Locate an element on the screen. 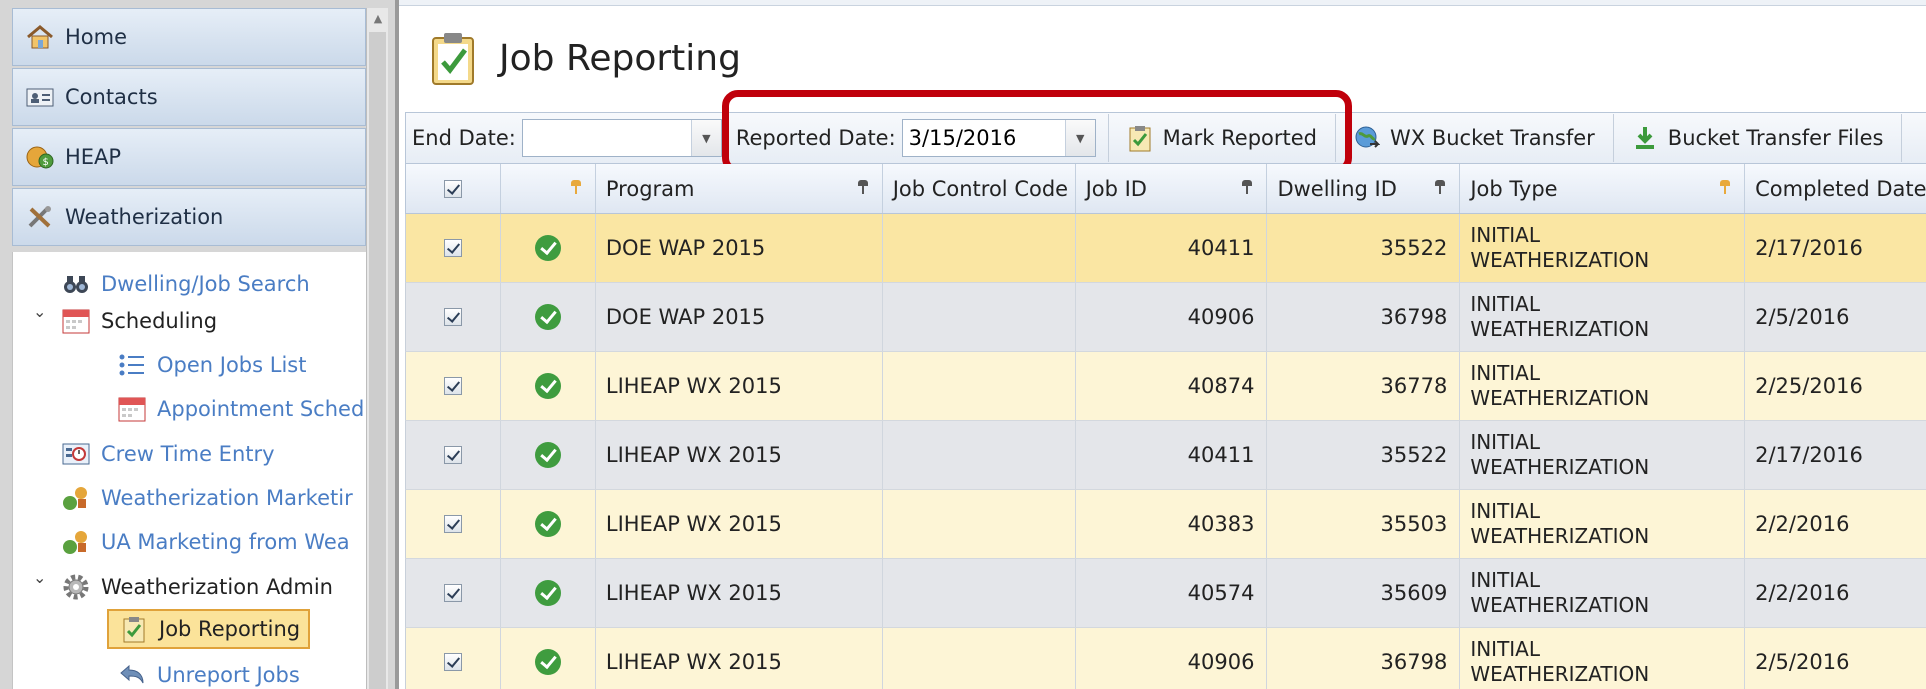 The height and width of the screenshot is (689, 1926). job-id-cell: 40874 is located at coordinates (1172, 386).